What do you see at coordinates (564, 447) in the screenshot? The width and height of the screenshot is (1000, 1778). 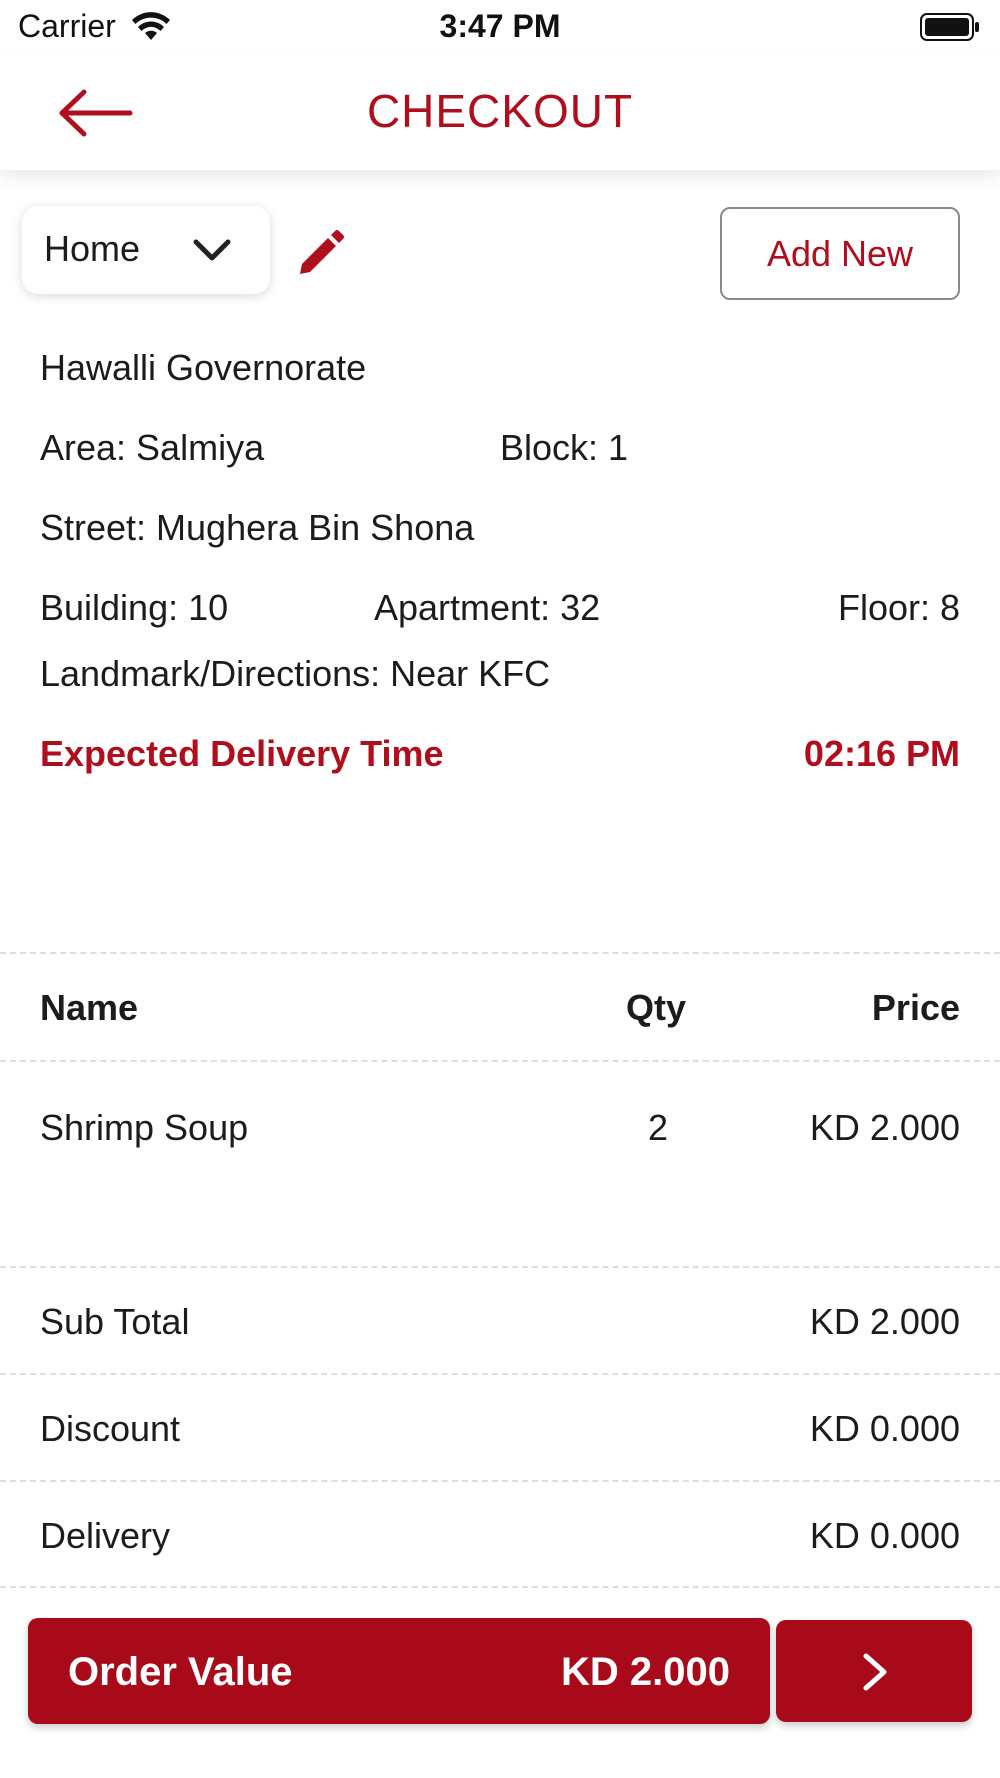 I see `address-block: Block: 1` at bounding box center [564, 447].